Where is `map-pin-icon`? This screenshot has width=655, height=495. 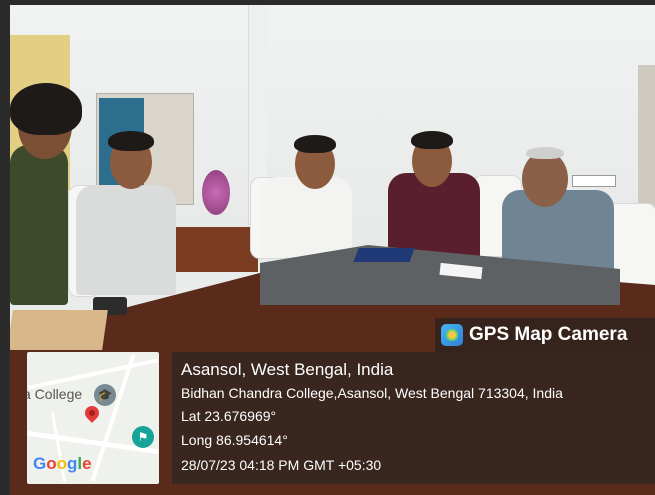 map-pin-icon is located at coordinates (92, 413).